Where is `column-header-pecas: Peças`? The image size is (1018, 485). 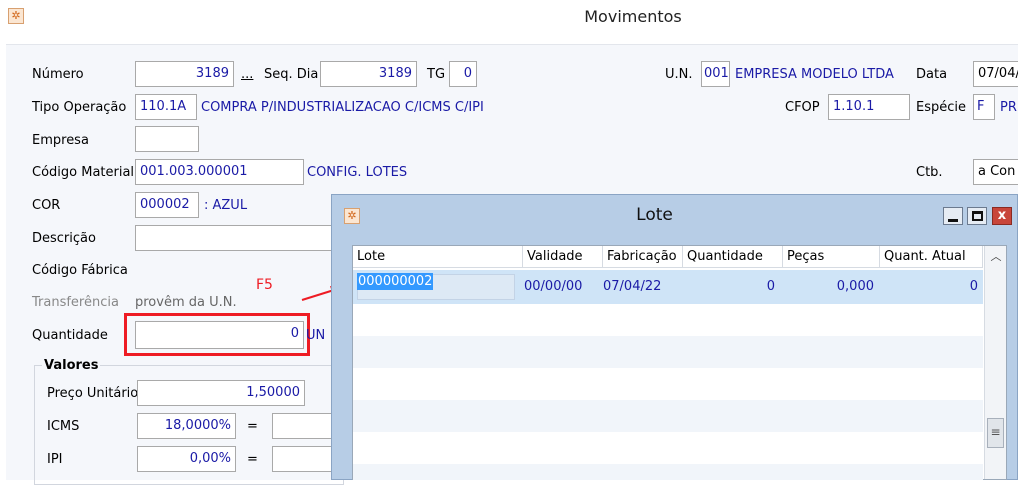 column-header-pecas: Peças is located at coordinates (831, 257).